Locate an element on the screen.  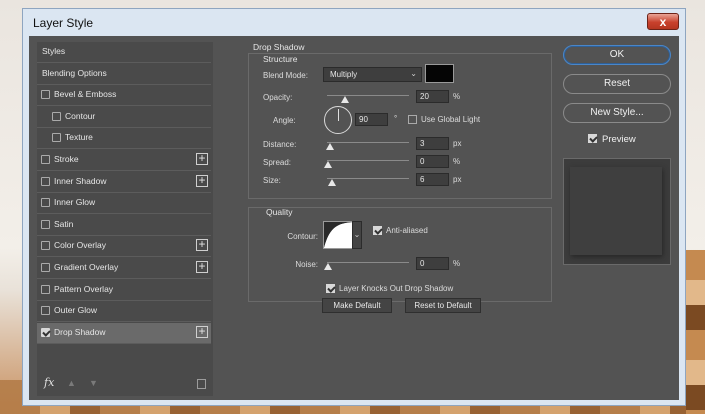
trash-icon is located at coordinates (201, 384).